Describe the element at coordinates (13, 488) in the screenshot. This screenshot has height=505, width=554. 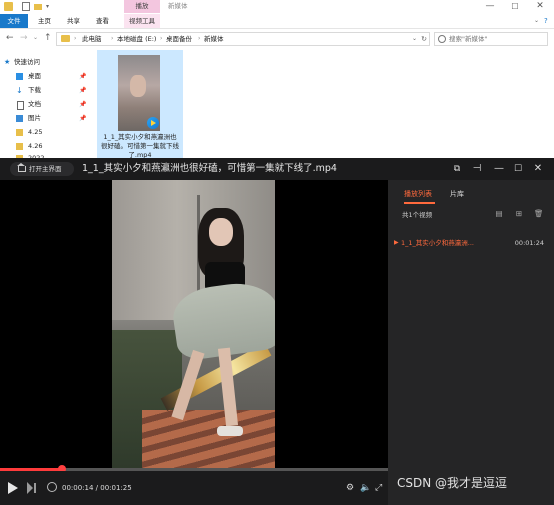
I see `play-icon` at that location.